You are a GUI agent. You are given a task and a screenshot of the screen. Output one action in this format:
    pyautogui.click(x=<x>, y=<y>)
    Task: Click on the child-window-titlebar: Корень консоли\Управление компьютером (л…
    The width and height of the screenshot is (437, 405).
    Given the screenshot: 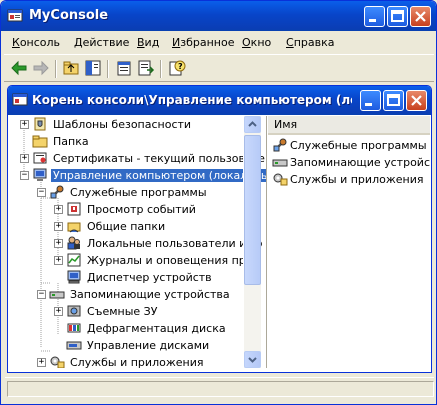 What is the action you would take?
    pyautogui.click(x=219, y=100)
    